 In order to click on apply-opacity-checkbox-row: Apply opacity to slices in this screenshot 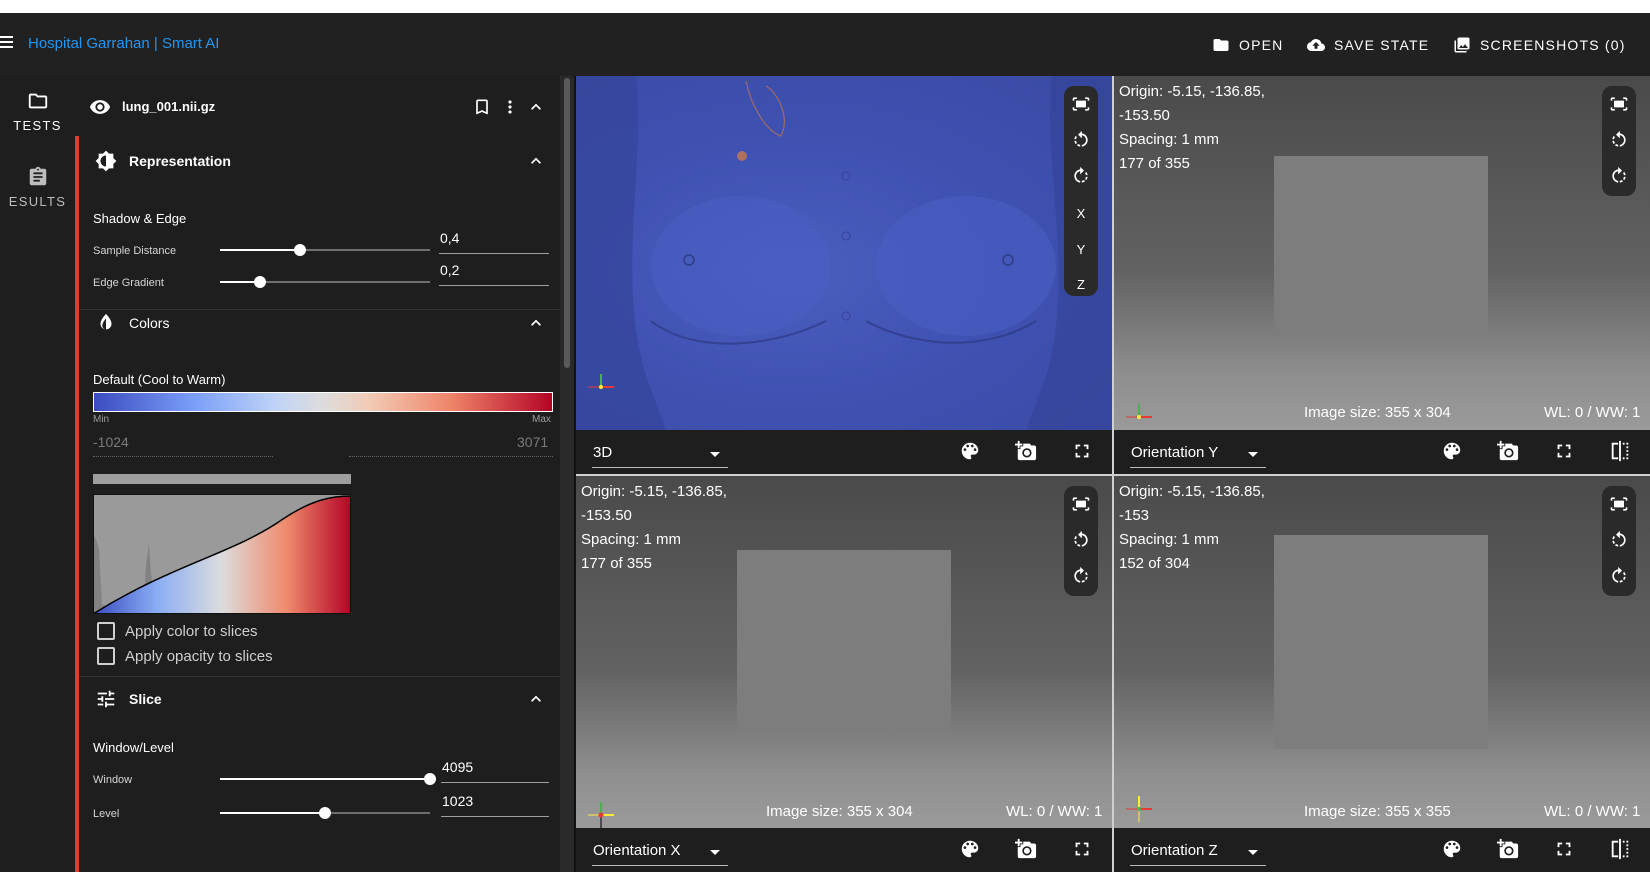, I will do `click(185, 656)`.